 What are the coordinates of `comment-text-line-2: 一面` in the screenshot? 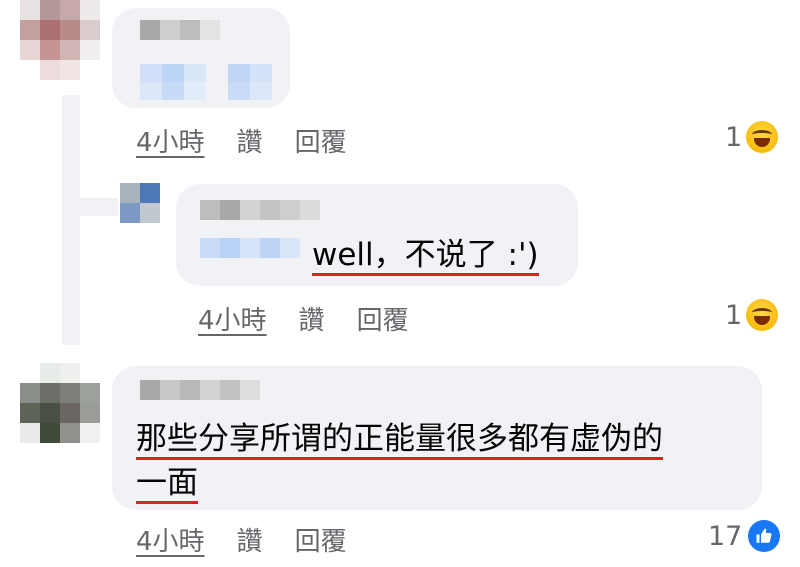 It's located at (167, 484).